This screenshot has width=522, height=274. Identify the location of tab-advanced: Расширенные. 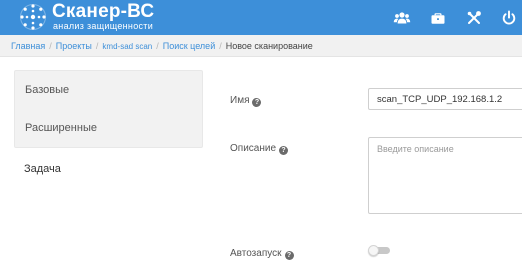
(108, 128).